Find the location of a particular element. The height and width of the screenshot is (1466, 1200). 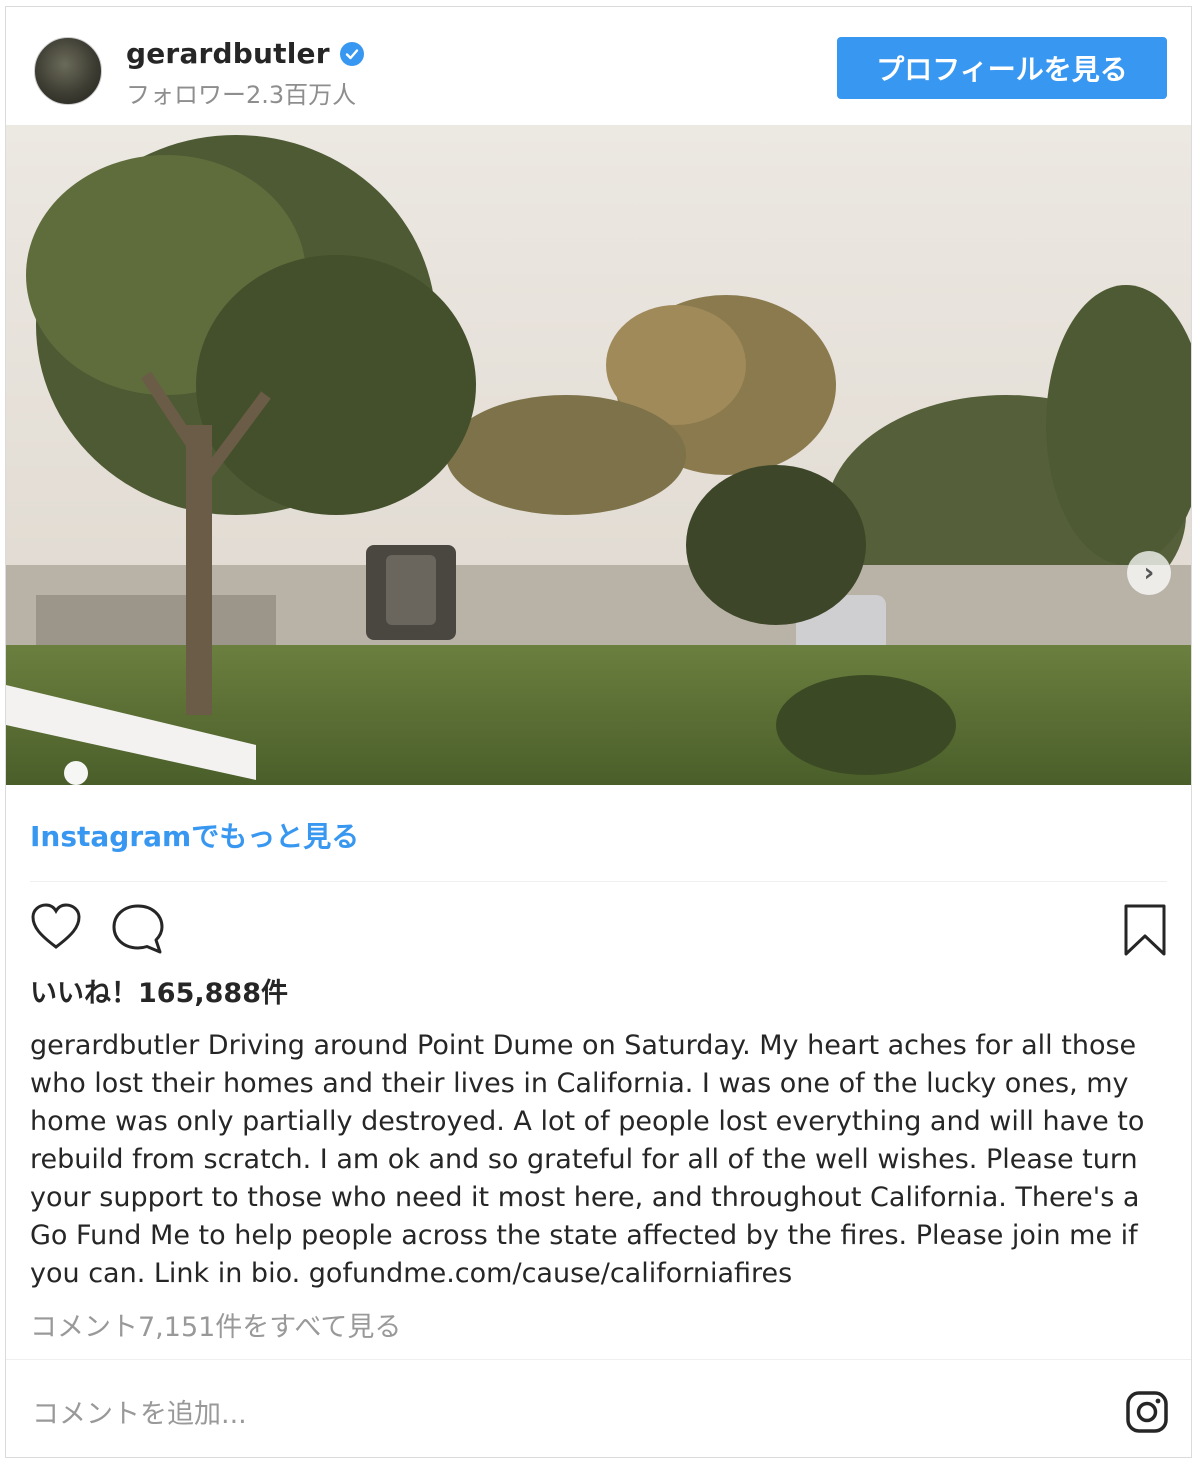

view-more-on-instagram-link: Instagramでもっと見る is located at coordinates (194, 835).